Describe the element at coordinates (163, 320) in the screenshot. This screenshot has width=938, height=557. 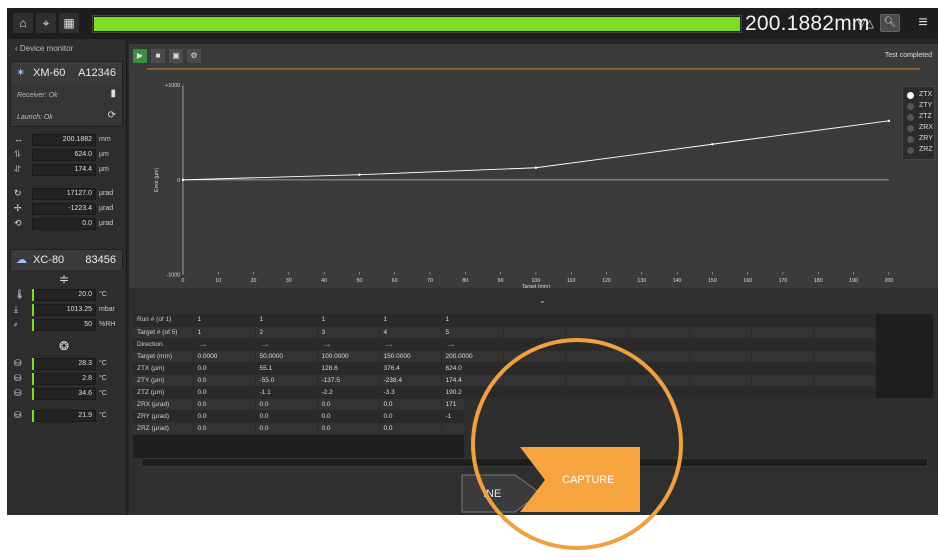
I see `row-header: Run # (of 1)` at that location.